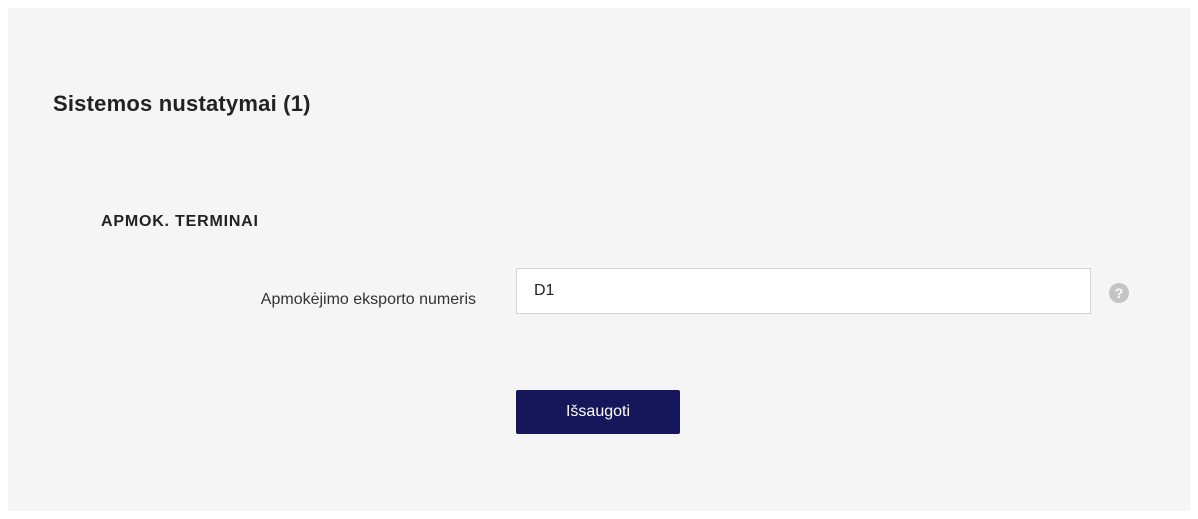  I want to click on help-icon: ?, so click(1119, 293).